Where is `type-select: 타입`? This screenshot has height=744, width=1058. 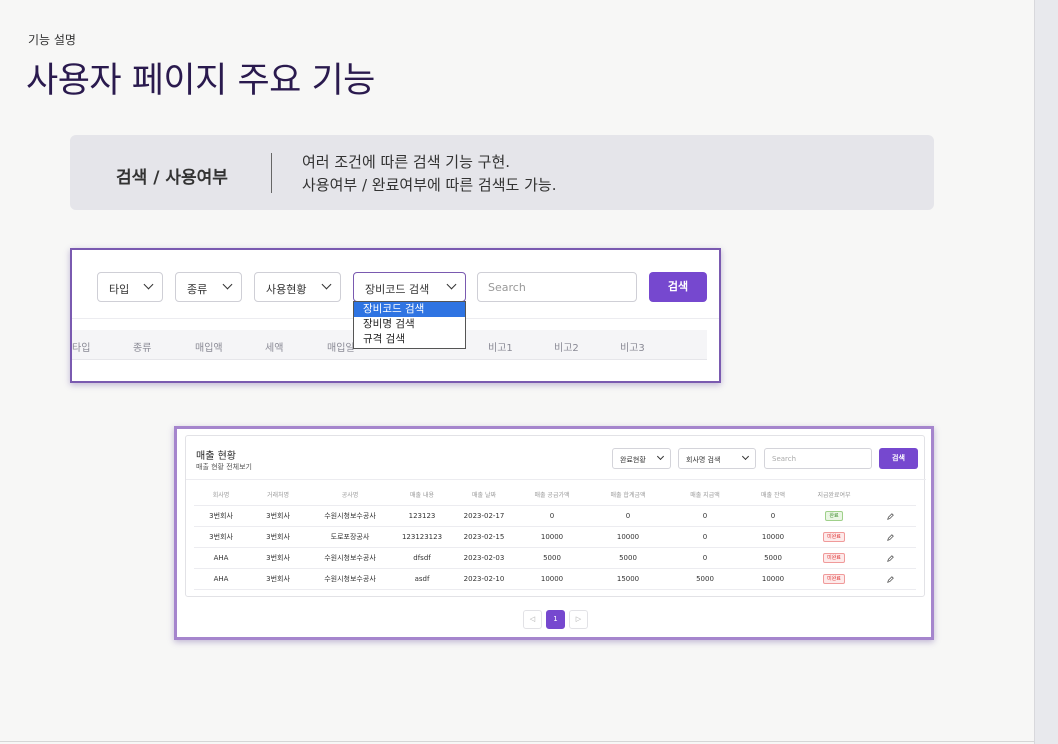 type-select: 타입 is located at coordinates (130, 287).